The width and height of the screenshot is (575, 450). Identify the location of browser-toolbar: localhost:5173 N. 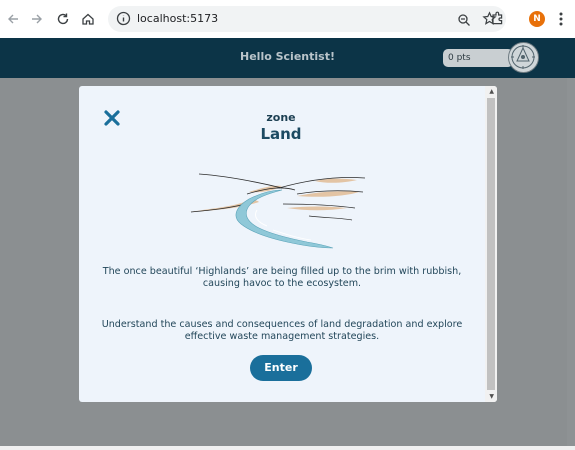
(287, 19).